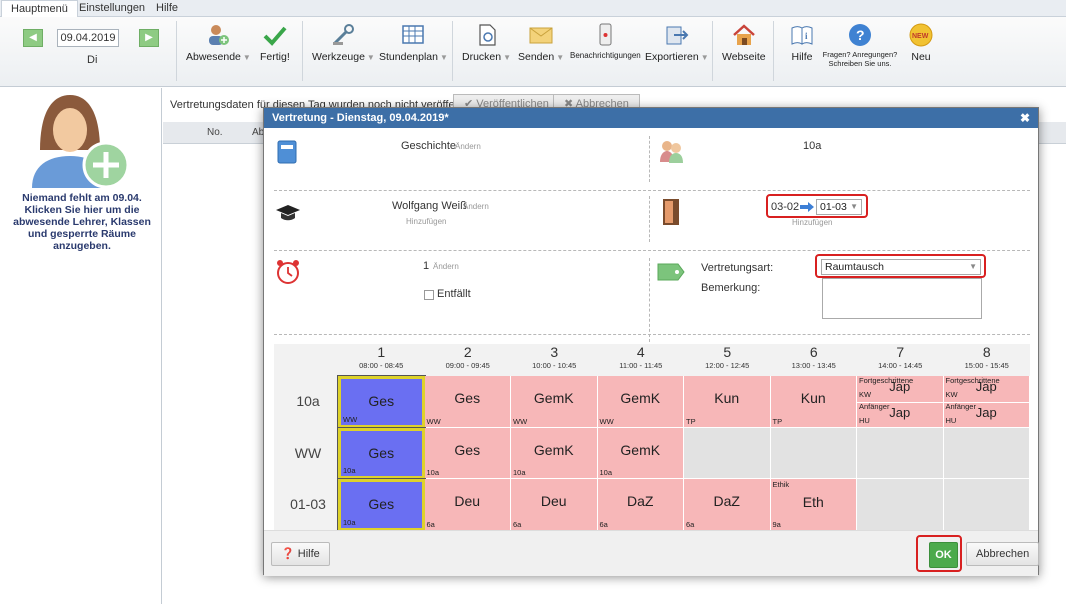 The width and height of the screenshot is (1066, 604). What do you see at coordinates (860, 45) in the screenshot?
I see `feedback-button: ? Fragen? Anregungen? Schreiben Sie uns.` at bounding box center [860, 45].